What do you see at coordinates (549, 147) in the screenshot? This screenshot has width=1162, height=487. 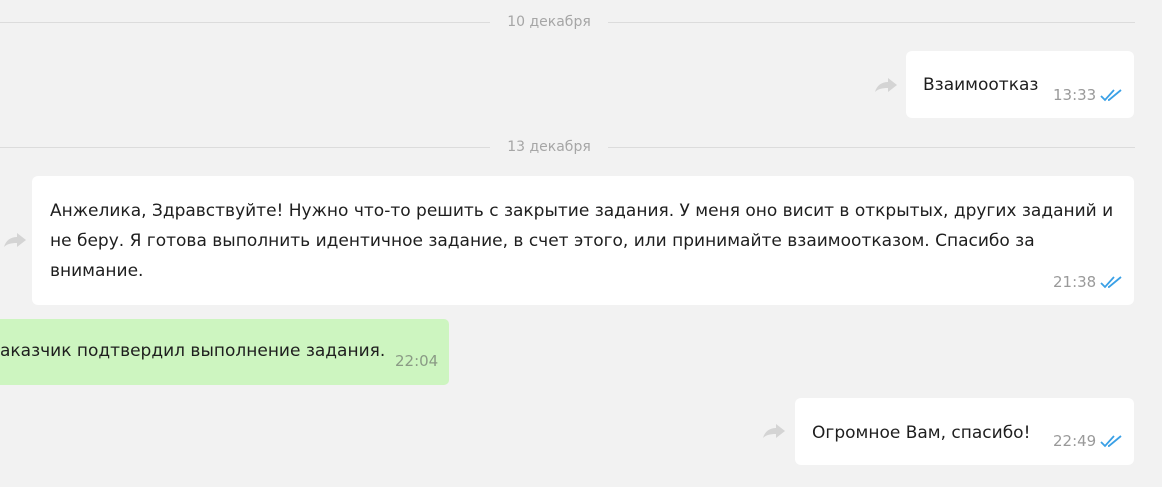 I see `date-label: 13 декабря` at bounding box center [549, 147].